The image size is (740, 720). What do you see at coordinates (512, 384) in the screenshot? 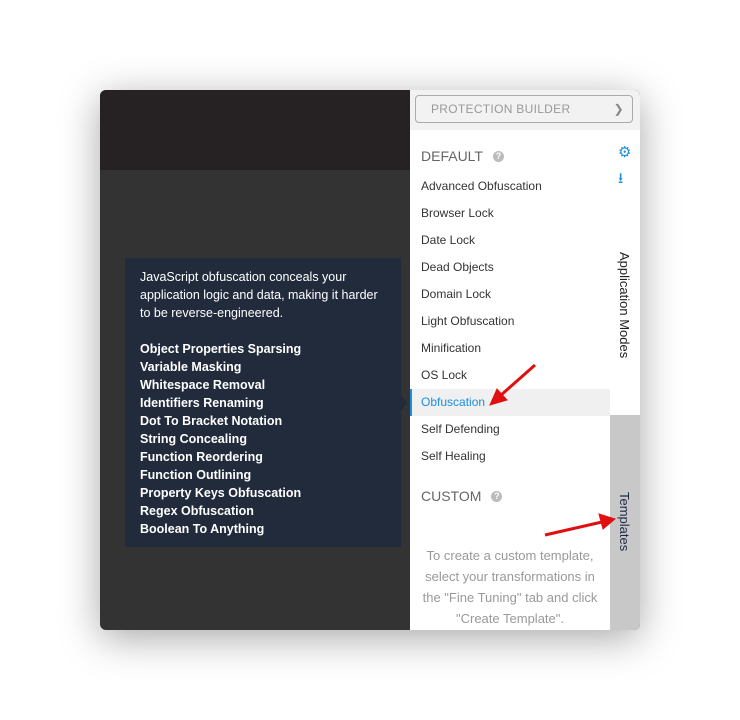
I see `annotation-arrow-obfuscation` at bounding box center [512, 384].